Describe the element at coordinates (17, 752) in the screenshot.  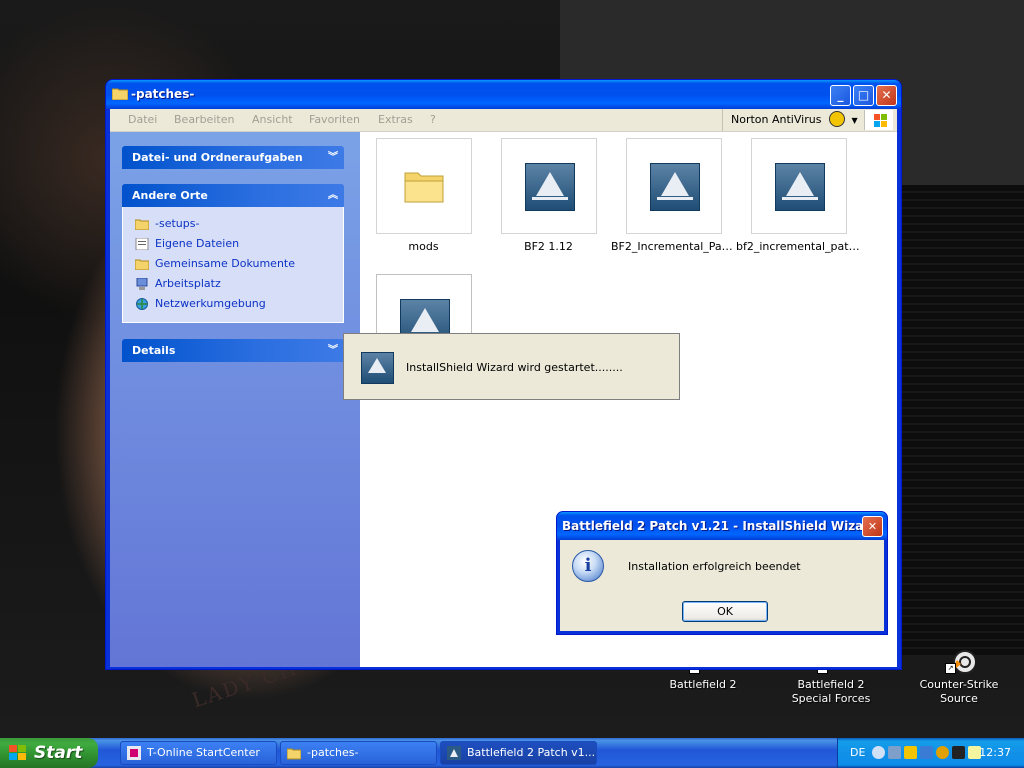
I see `windows-flag-icon` at that location.